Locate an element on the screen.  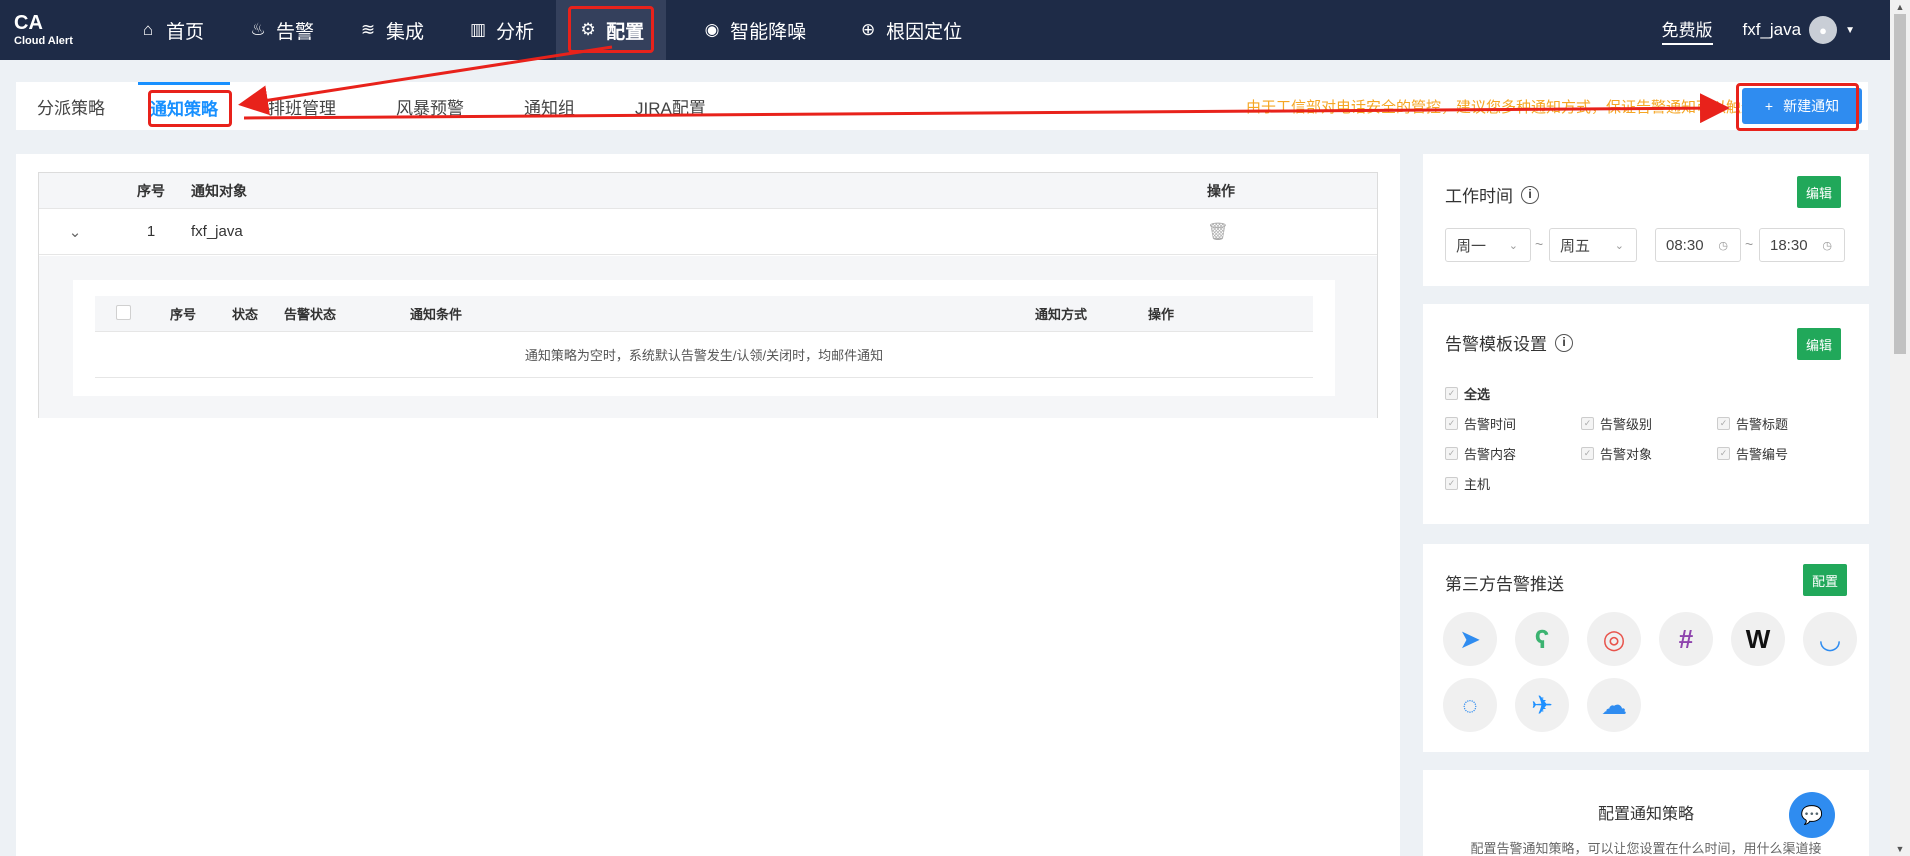
nav-config: ⚙ 配置 is located at coordinates (611, 30).